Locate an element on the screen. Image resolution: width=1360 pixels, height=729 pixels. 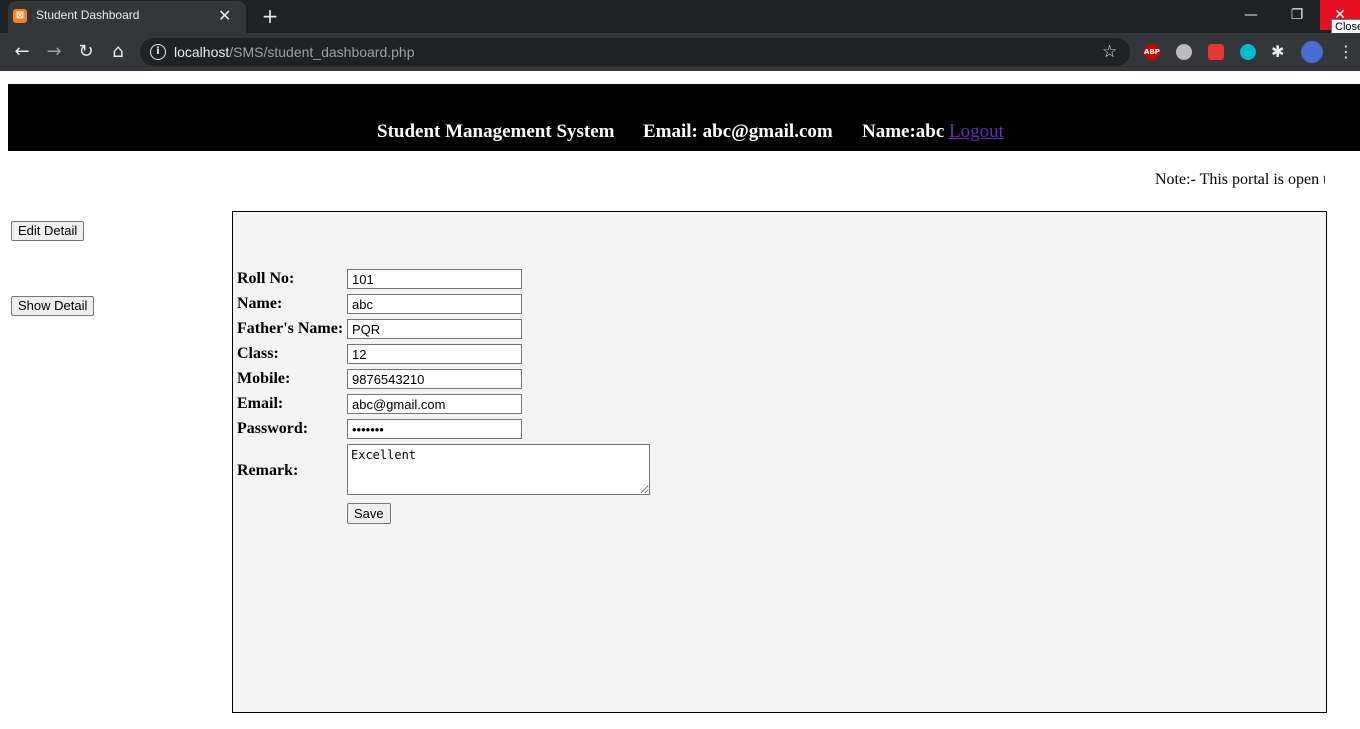
header-email: Email: abc@gmail.com is located at coordinates (738, 131).